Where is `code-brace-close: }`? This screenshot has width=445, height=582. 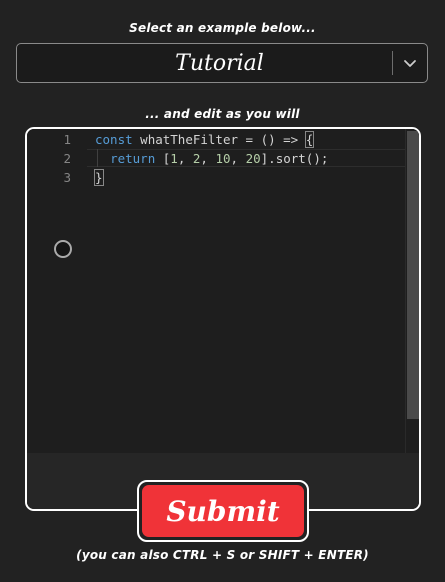 code-brace-close: } is located at coordinates (99, 177).